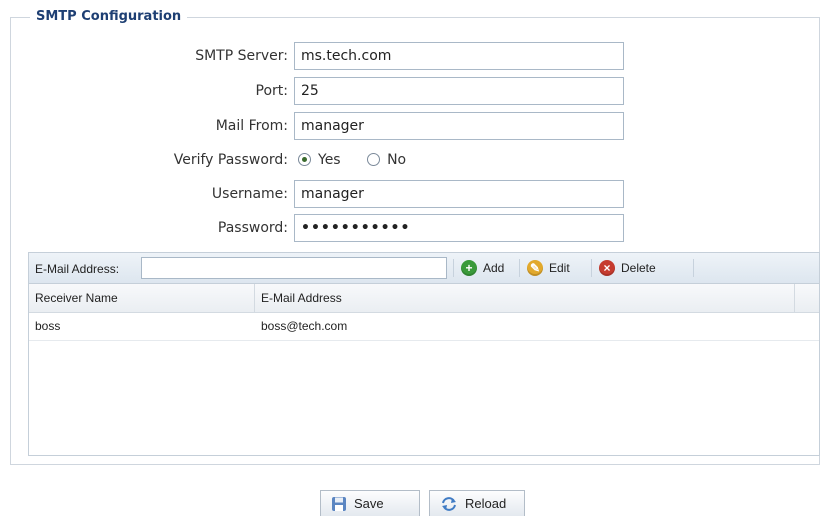 The height and width of the screenshot is (516, 824). I want to click on reload-button: Reload, so click(477, 503).